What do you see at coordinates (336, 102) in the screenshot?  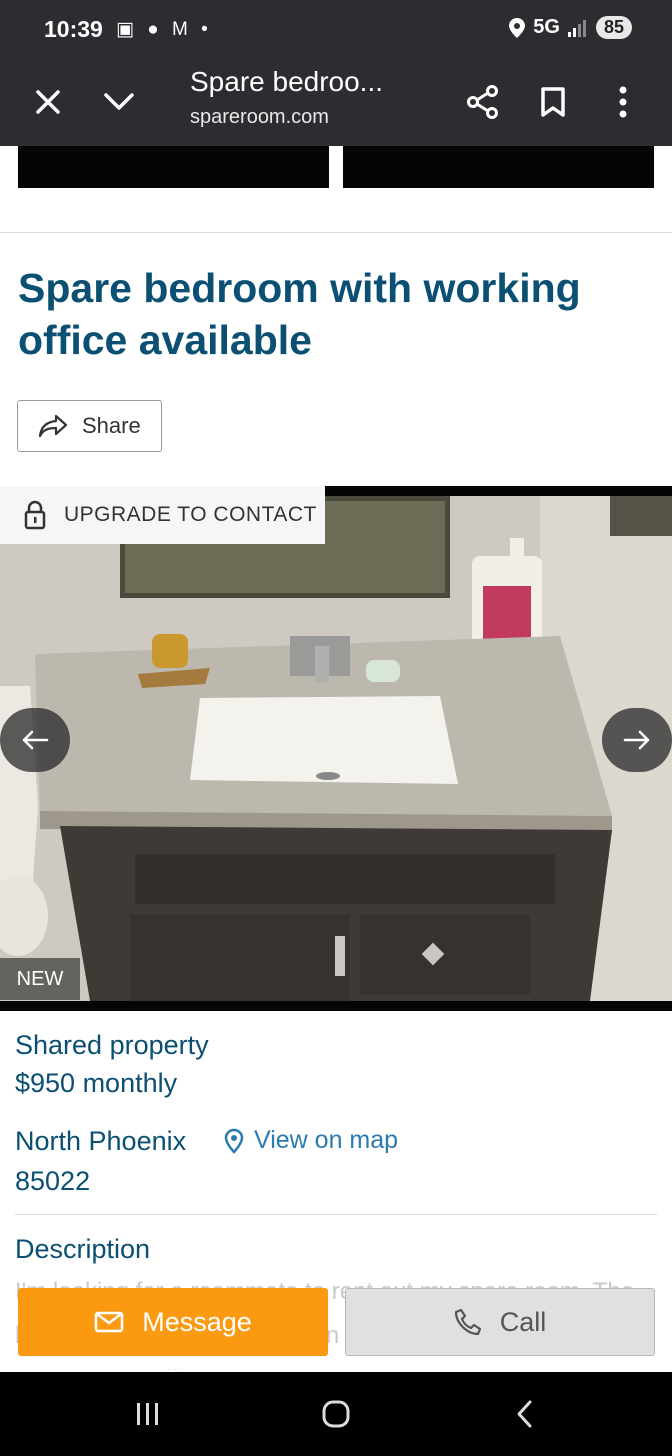 I see `custom-tab-toolbar: Spare bedroo... spareroom.com` at bounding box center [336, 102].